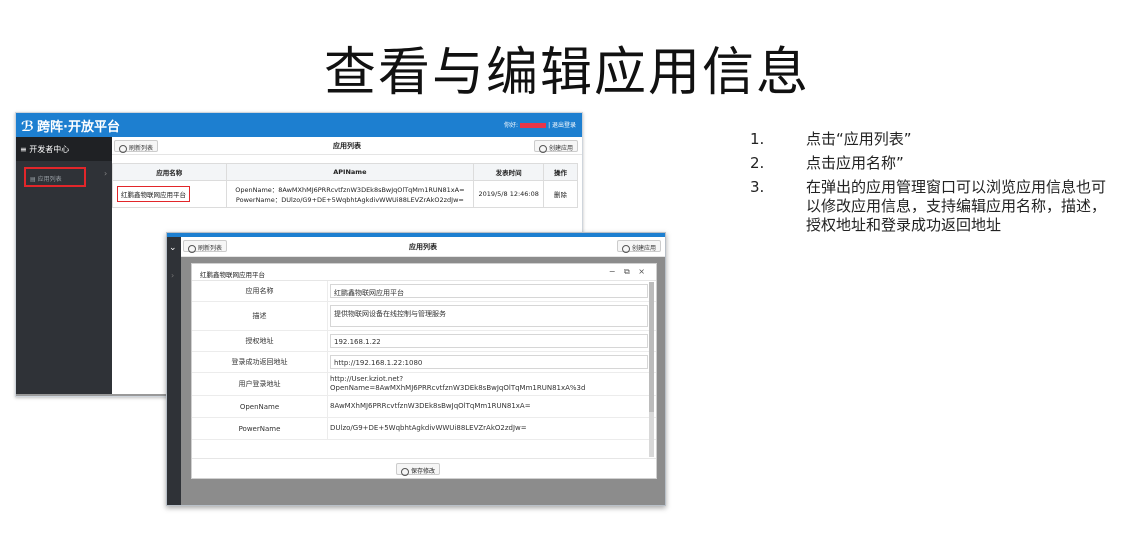  Describe the element at coordinates (299, 125) in the screenshot. I see `top-bar: ℬ 跨阵·开放平台 你好: | 退出登录` at that location.